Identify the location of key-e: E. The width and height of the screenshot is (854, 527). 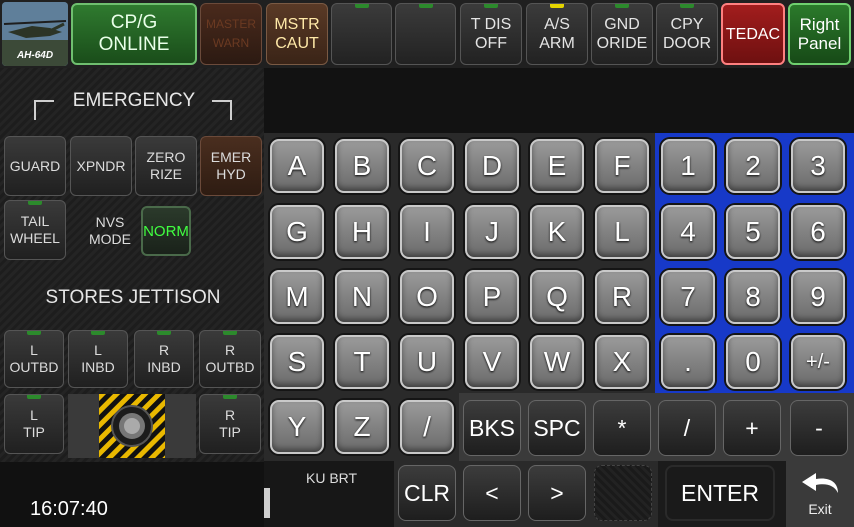
(557, 166).